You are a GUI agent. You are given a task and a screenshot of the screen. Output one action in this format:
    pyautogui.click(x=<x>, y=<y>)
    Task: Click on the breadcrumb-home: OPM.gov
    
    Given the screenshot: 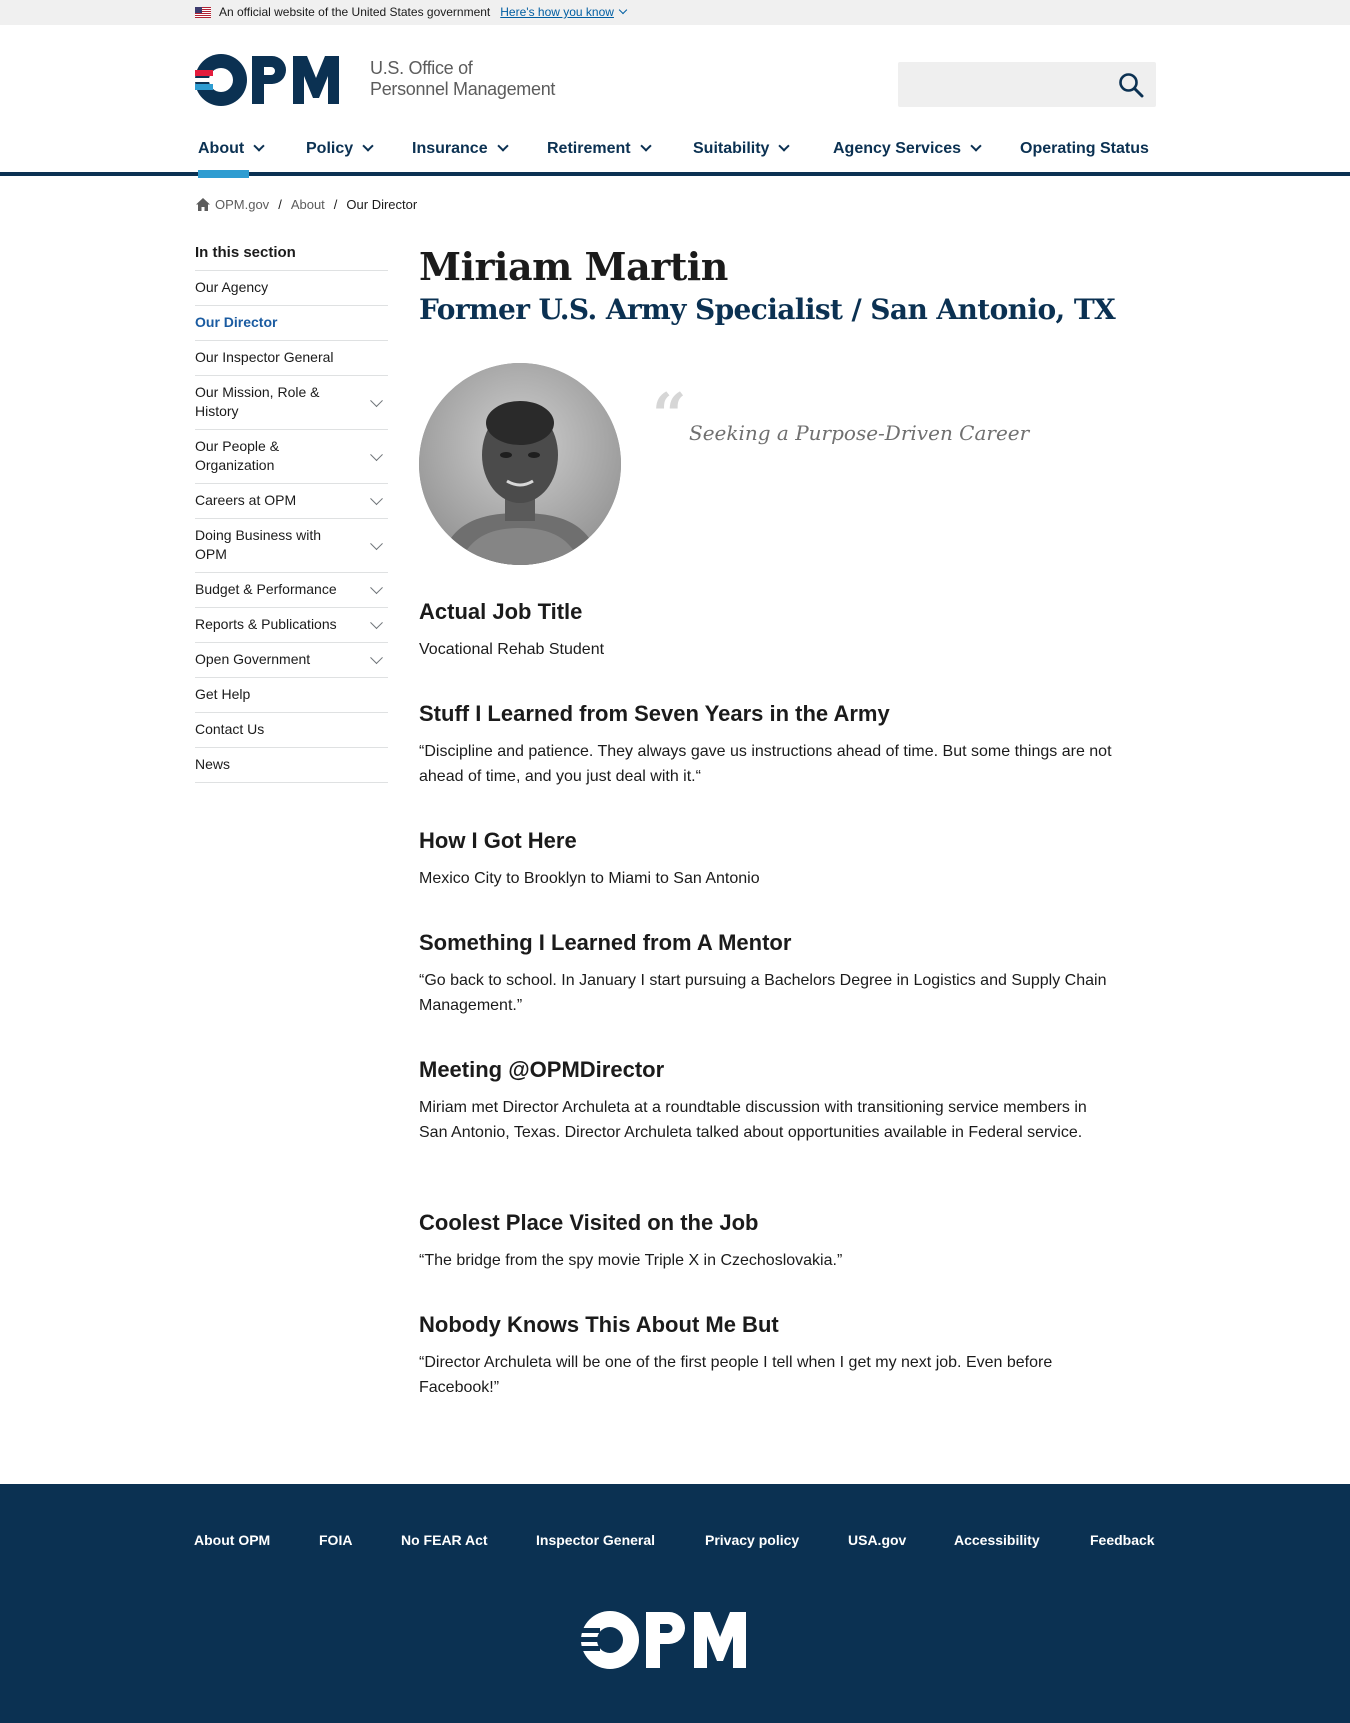 What is the action you would take?
    pyautogui.click(x=242, y=204)
    